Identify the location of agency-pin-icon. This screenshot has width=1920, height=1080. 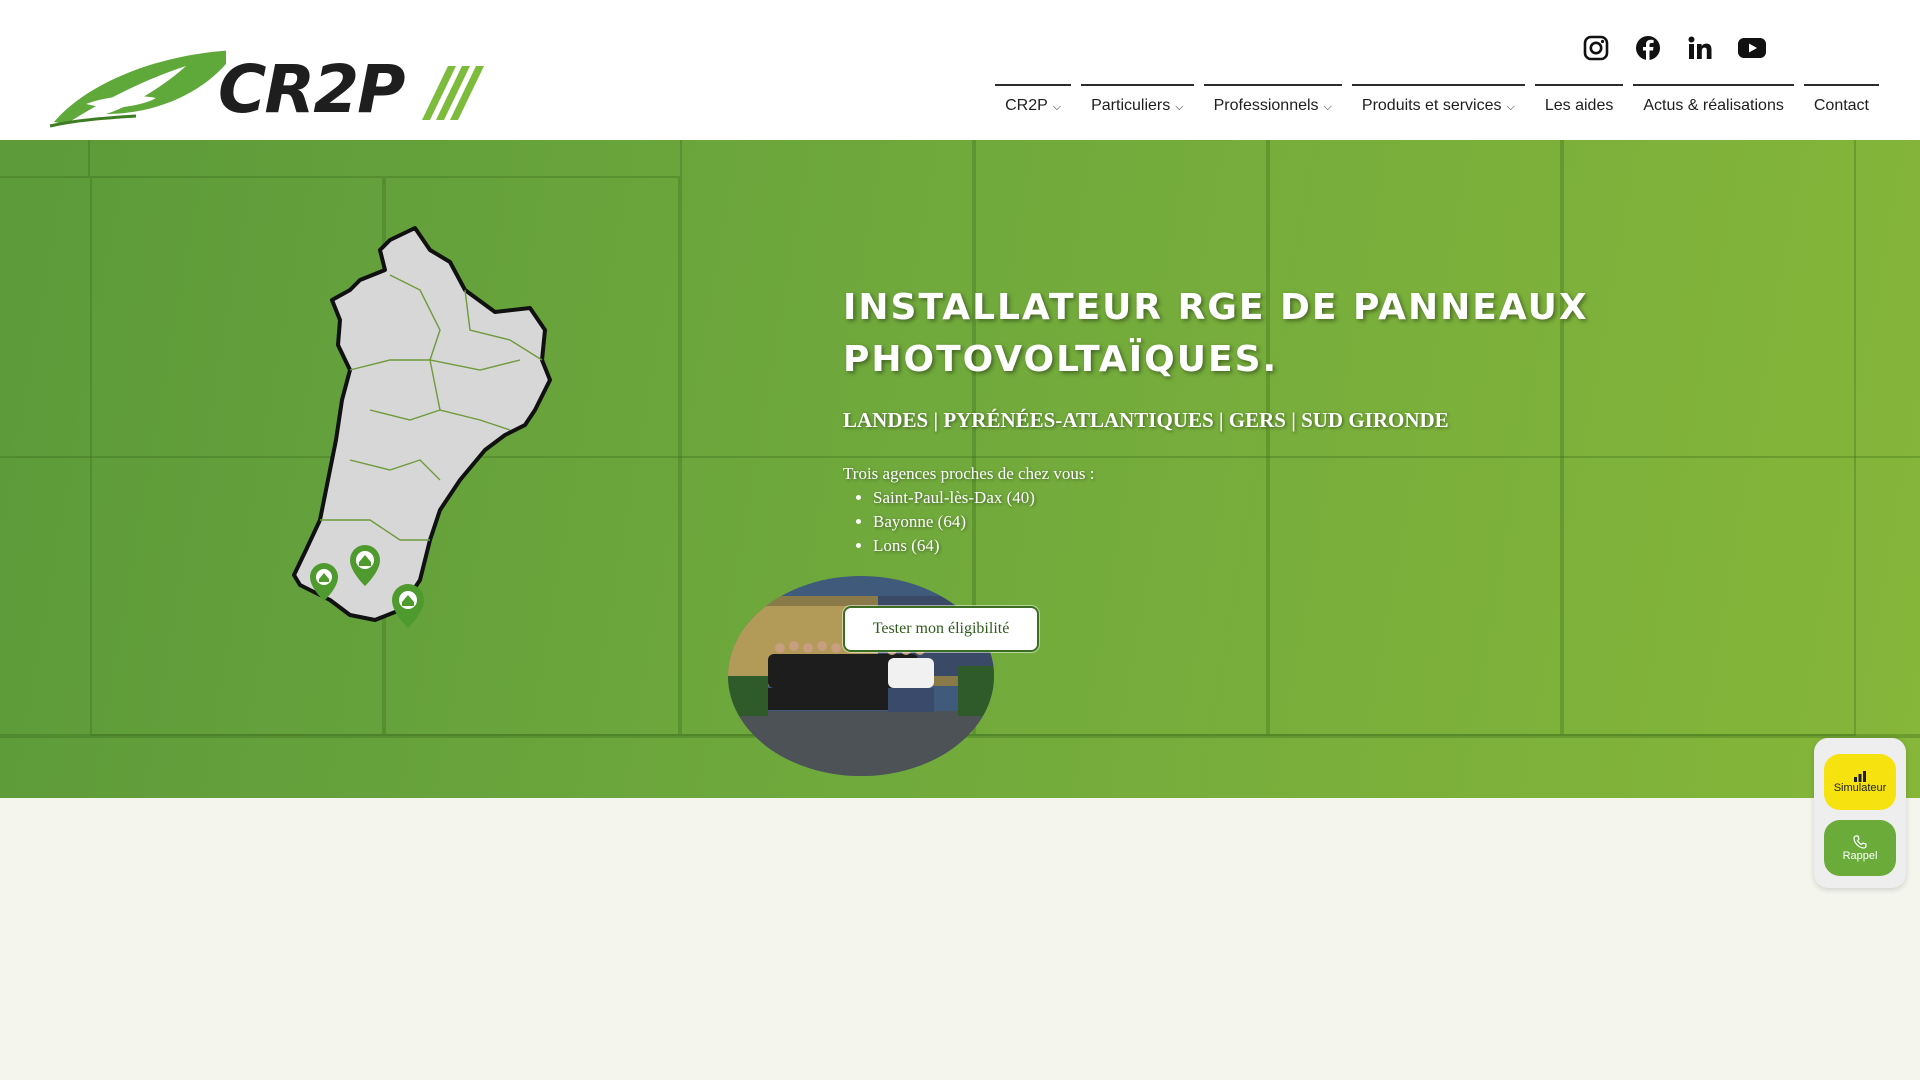
(408, 606).